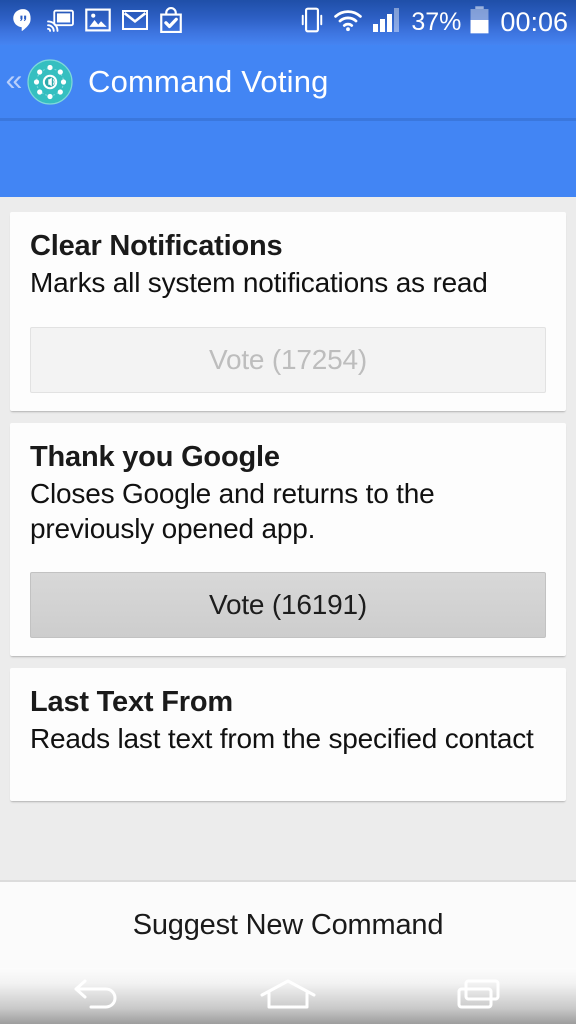  I want to click on status-bar-clock: 00:06, so click(534, 22).